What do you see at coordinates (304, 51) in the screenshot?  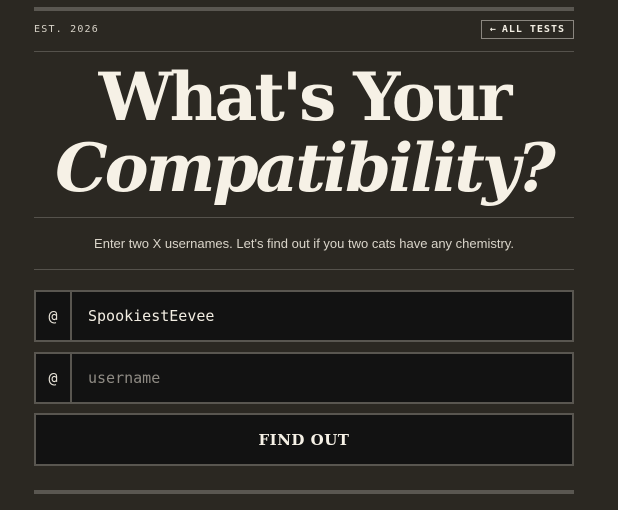 I see `header-divider` at bounding box center [304, 51].